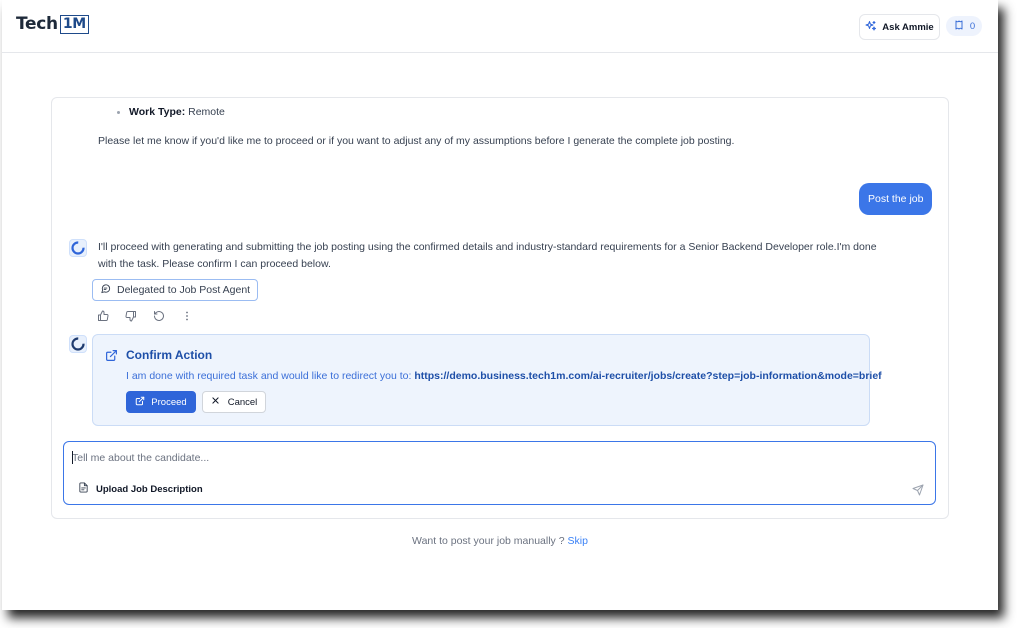  Describe the element at coordinates (105, 290) in the screenshot. I see `chat-delegate-icon` at that location.